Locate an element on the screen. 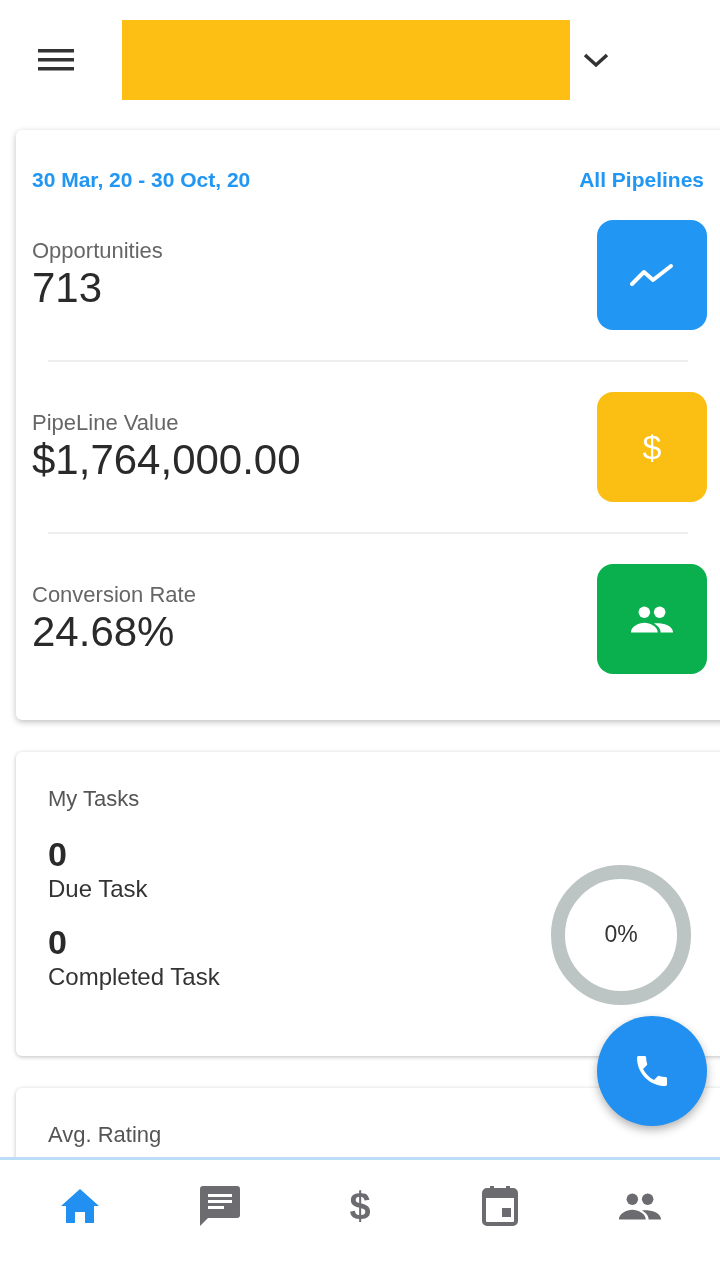  stat-label: PipeLine Value is located at coordinates (106, 422).